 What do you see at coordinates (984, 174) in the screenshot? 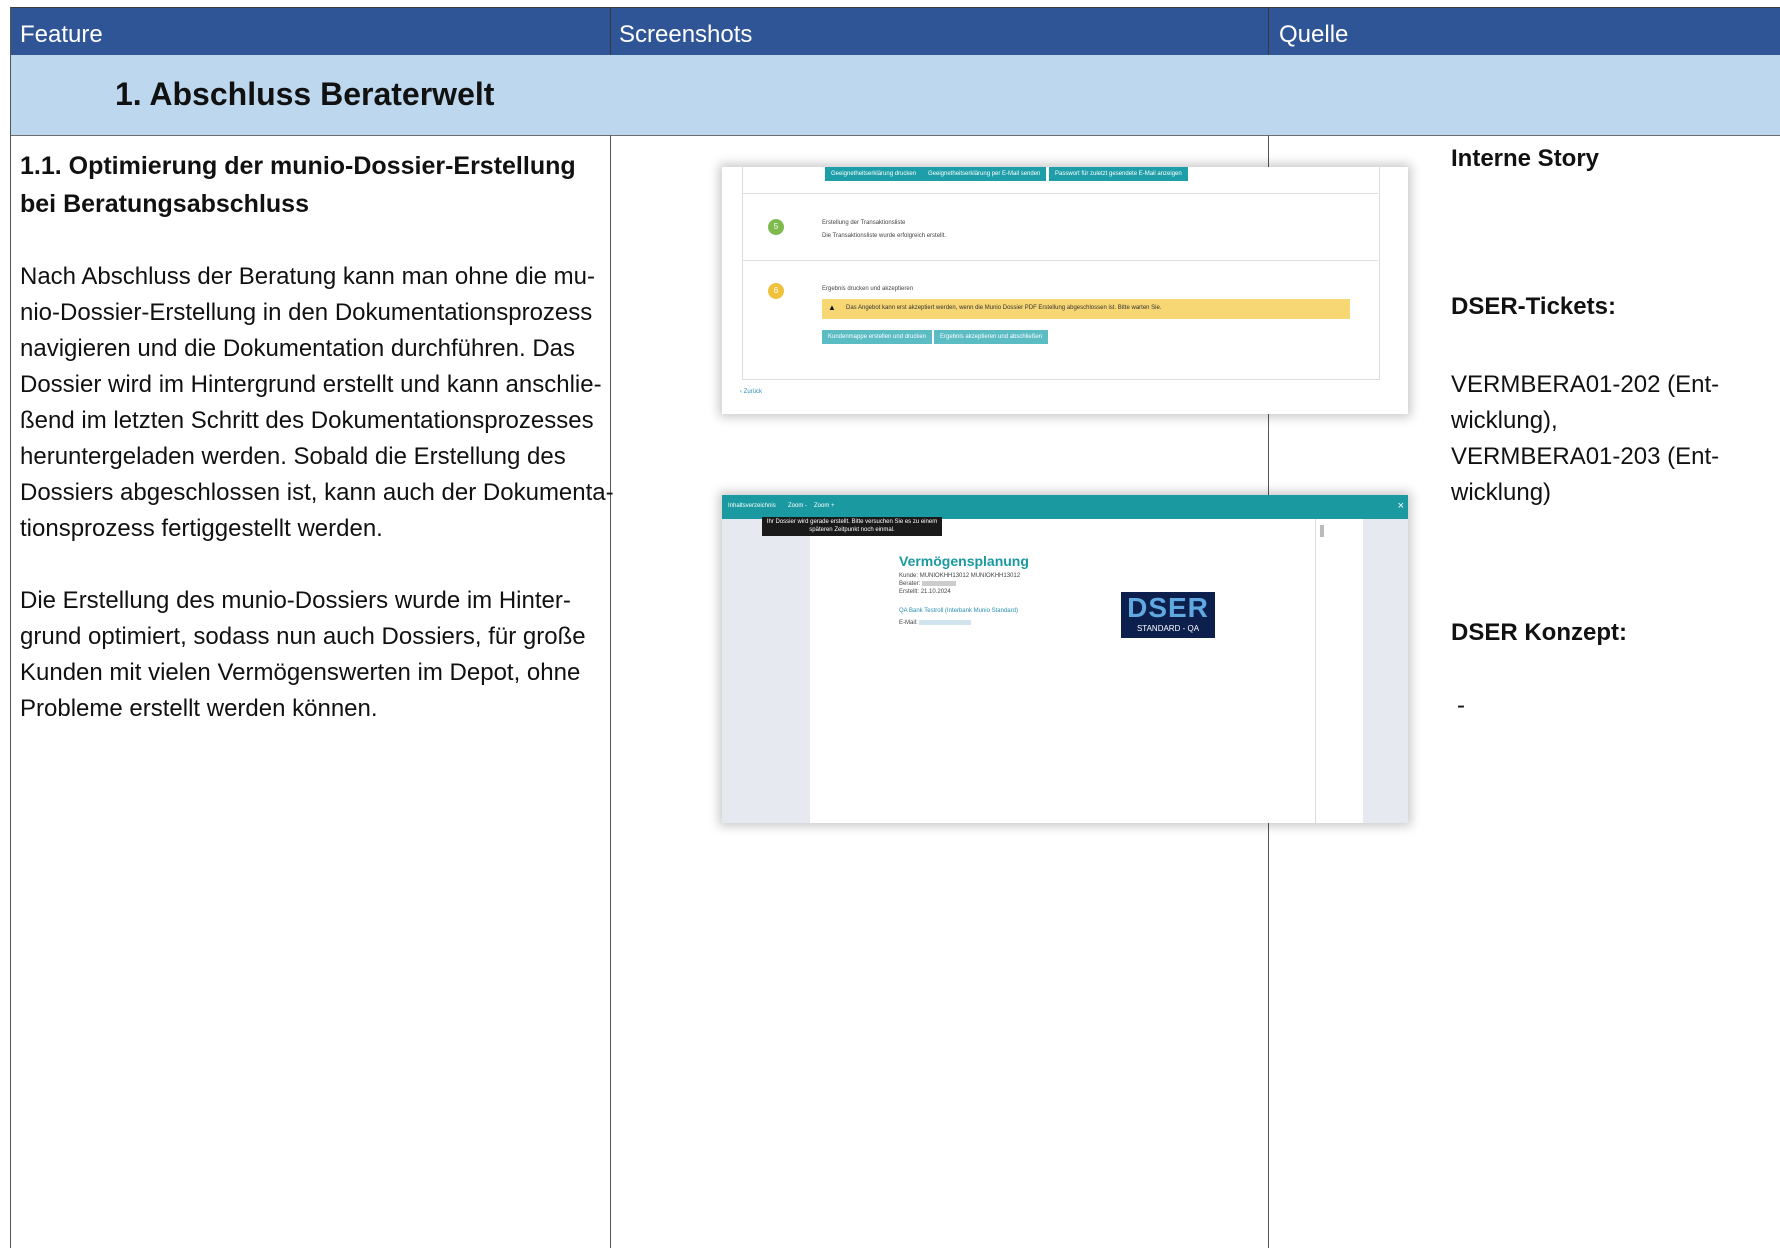
I see `email-suitability-button: Geeignetheitserklärung per E-Mail senden` at bounding box center [984, 174].